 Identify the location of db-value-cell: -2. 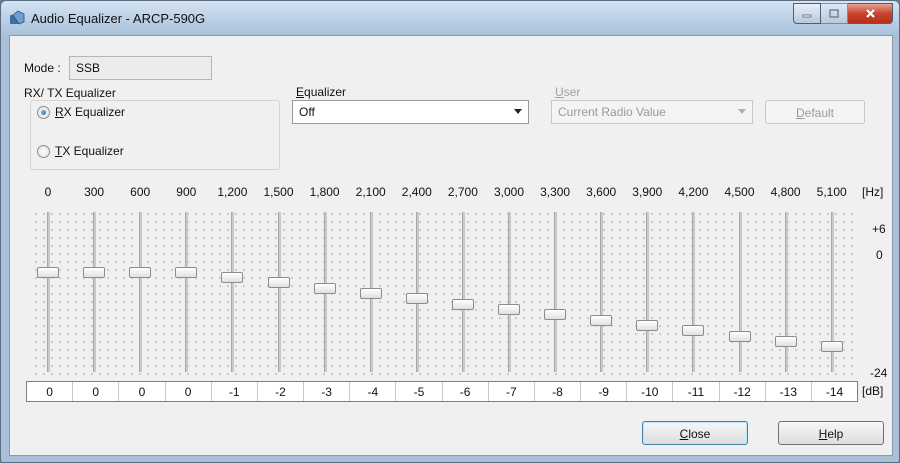
(281, 391).